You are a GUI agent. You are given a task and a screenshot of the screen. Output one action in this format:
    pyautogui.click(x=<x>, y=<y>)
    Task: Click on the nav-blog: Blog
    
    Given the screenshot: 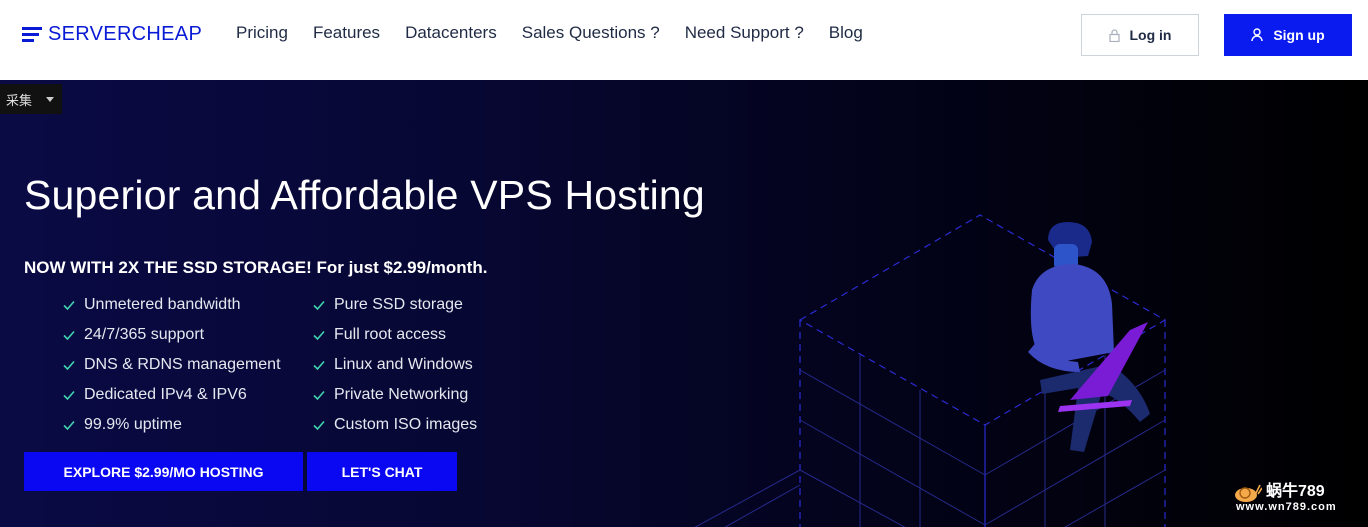 What is the action you would take?
    pyautogui.click(x=846, y=33)
    